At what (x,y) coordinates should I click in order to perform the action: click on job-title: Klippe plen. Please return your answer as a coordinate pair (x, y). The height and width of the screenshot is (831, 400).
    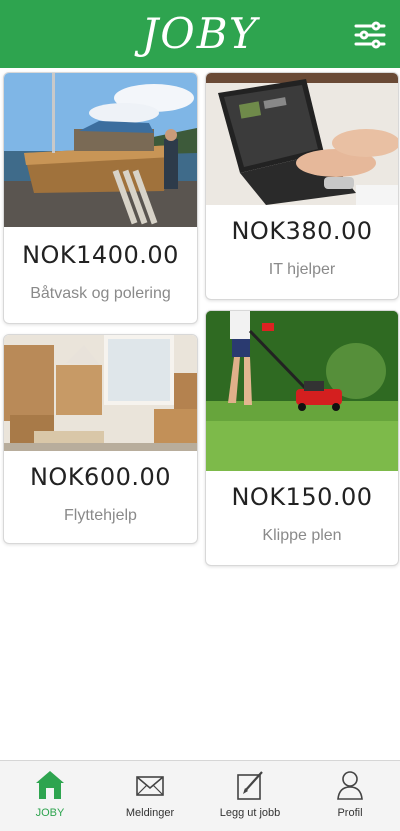
    Looking at the image, I should click on (302, 535).